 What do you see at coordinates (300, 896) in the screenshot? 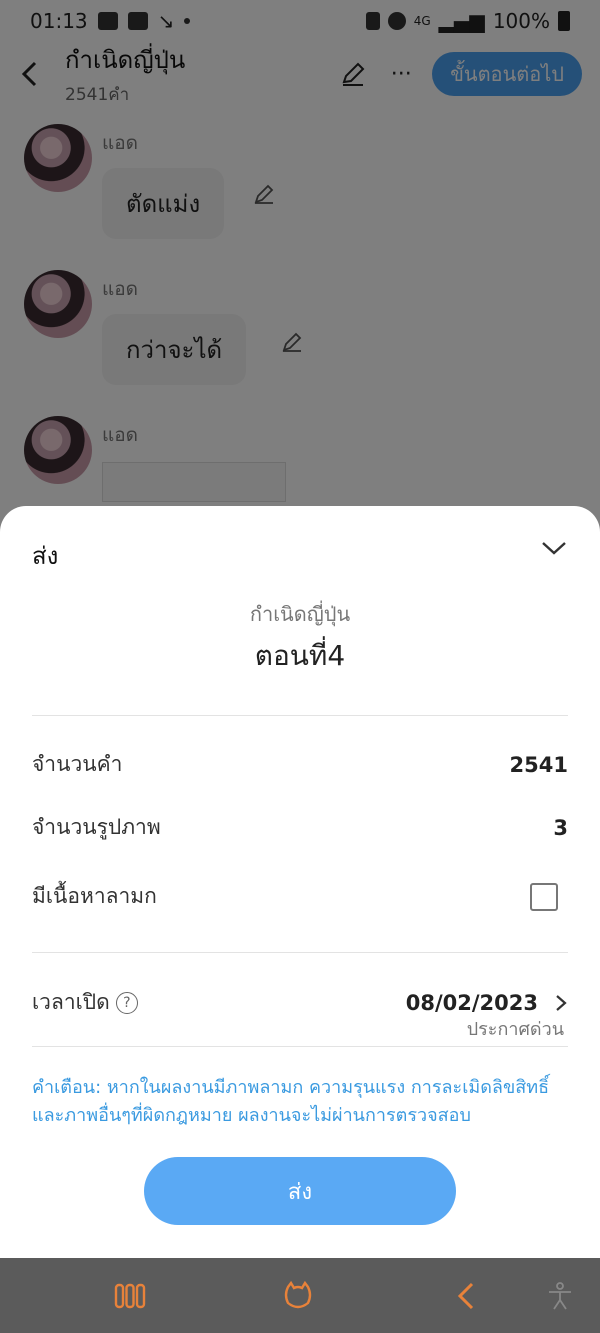
I see `adult-content-row: มีเนื้อหาลามก` at bounding box center [300, 896].